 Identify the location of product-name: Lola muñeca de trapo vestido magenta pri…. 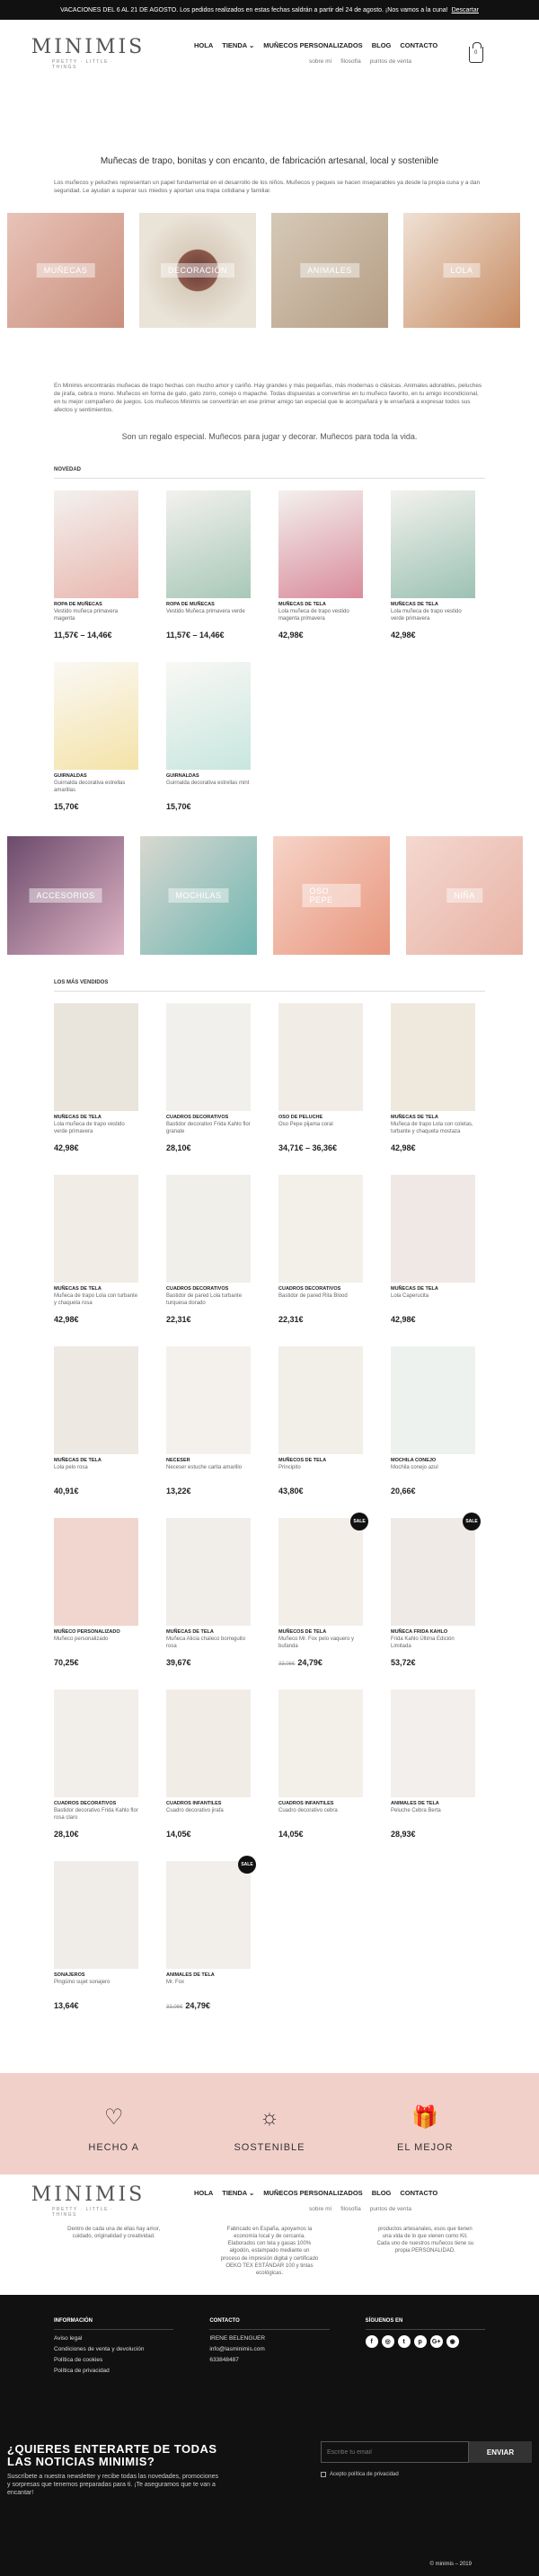
(320, 619).